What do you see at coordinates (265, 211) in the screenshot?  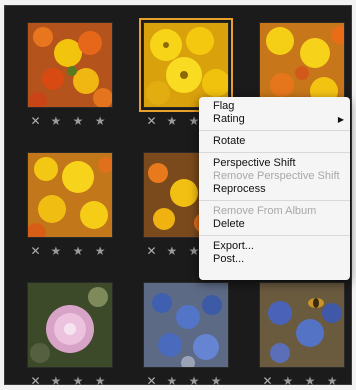 I see `menu-item-remove-from-album: Remove From Album` at bounding box center [265, 211].